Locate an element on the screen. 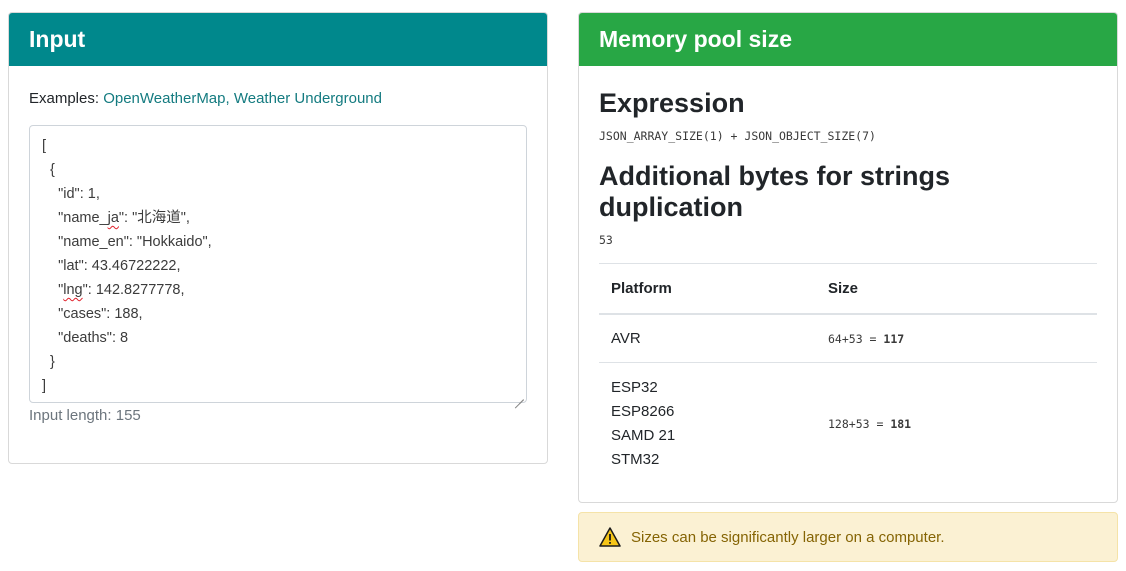  input-card-title: Input is located at coordinates (57, 39).